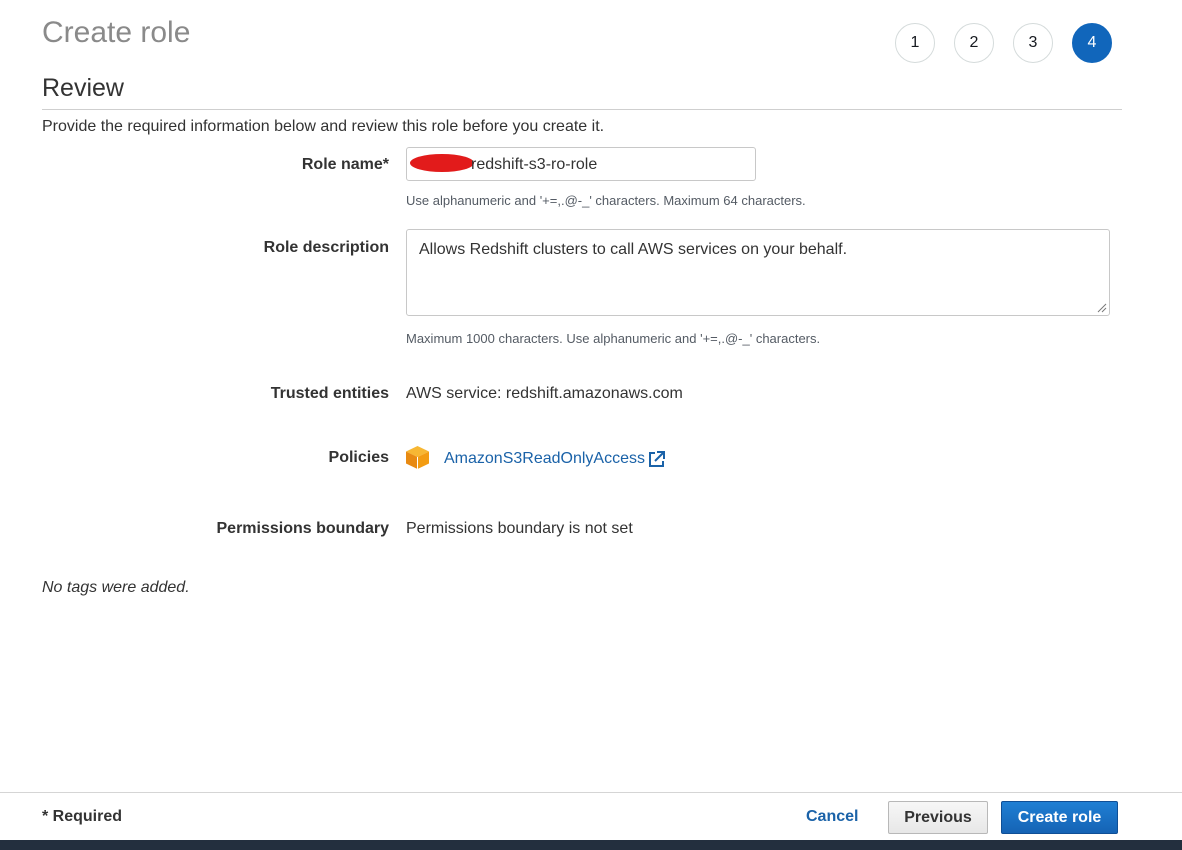  I want to click on redaction-mark, so click(442, 163).